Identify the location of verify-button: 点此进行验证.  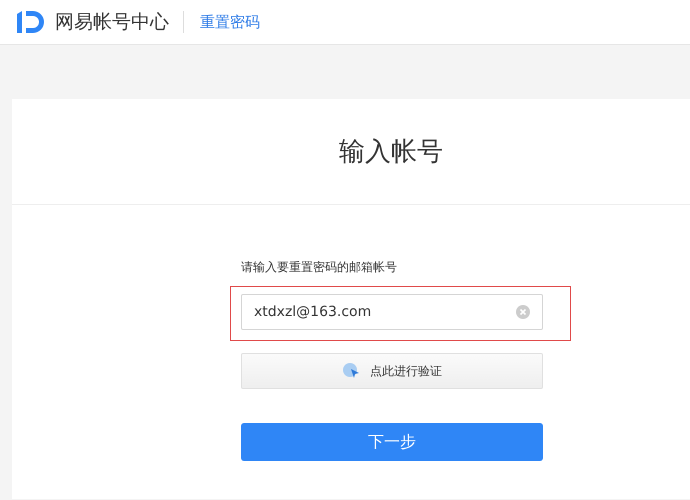
(392, 371).